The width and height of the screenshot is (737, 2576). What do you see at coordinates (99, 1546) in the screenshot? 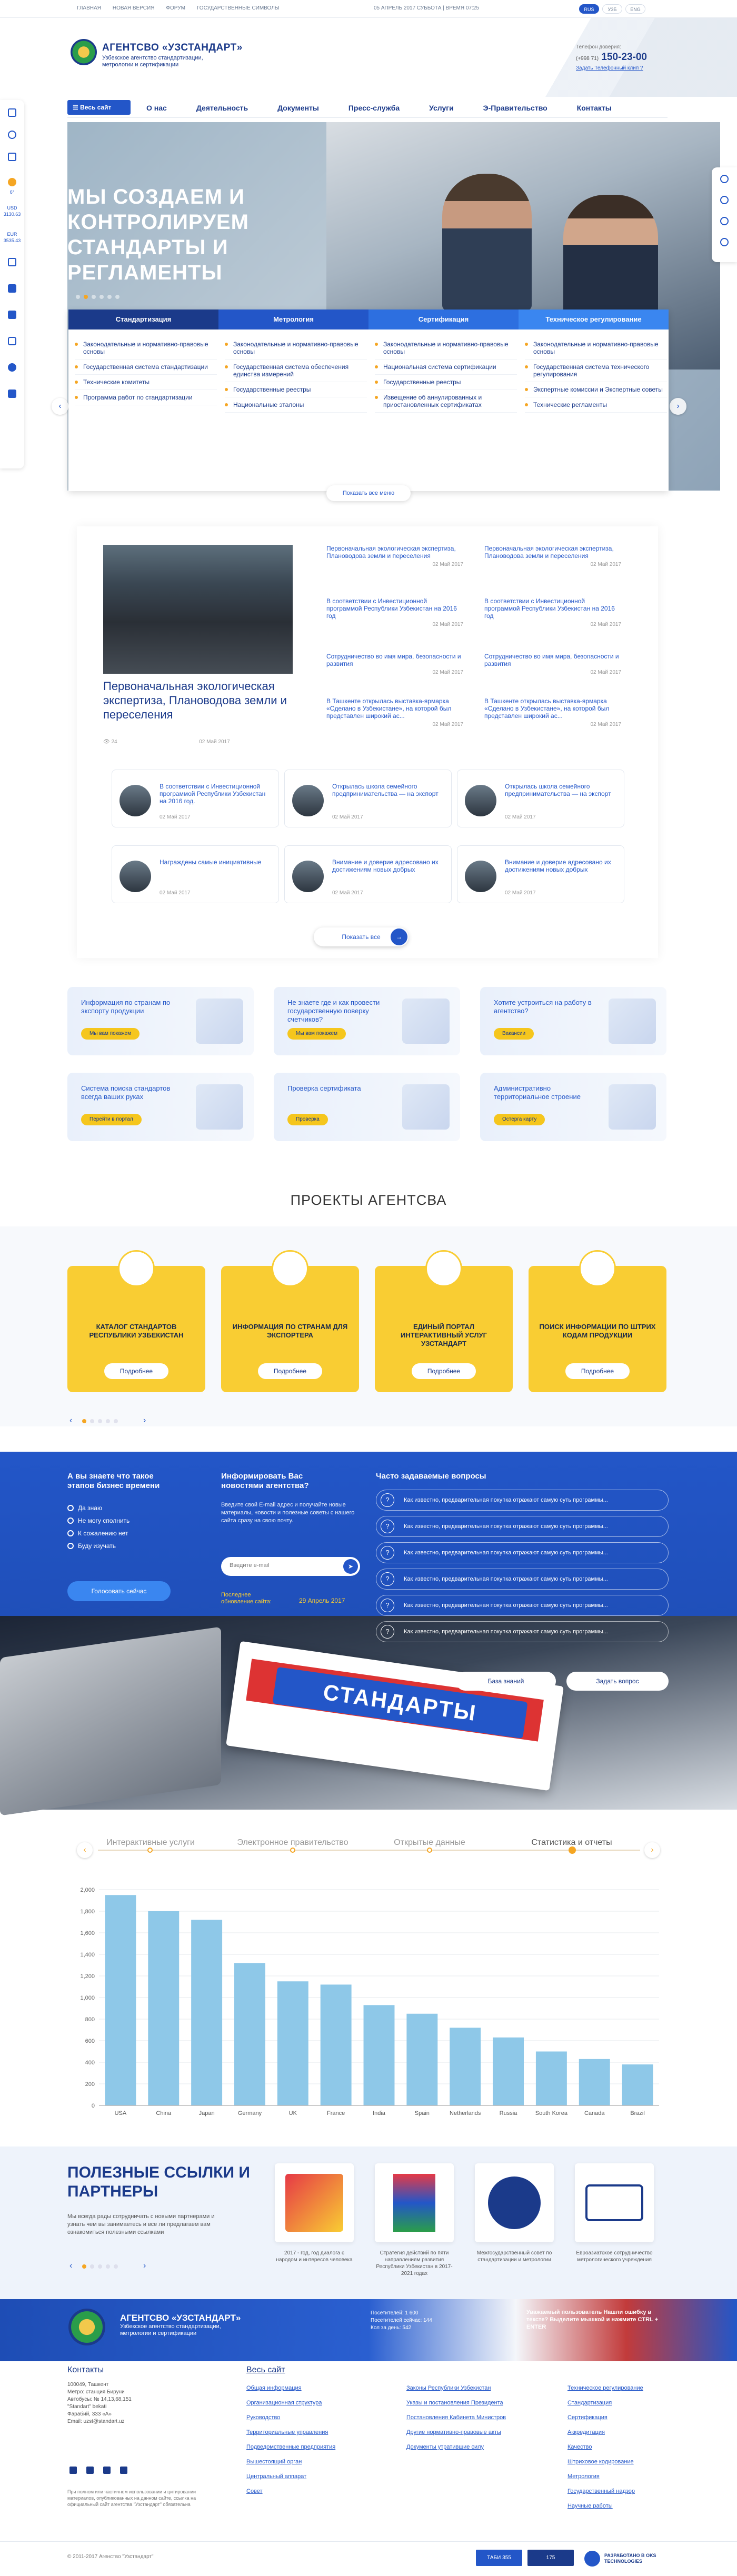
I see `poll-option: Буду изучать` at bounding box center [99, 1546].